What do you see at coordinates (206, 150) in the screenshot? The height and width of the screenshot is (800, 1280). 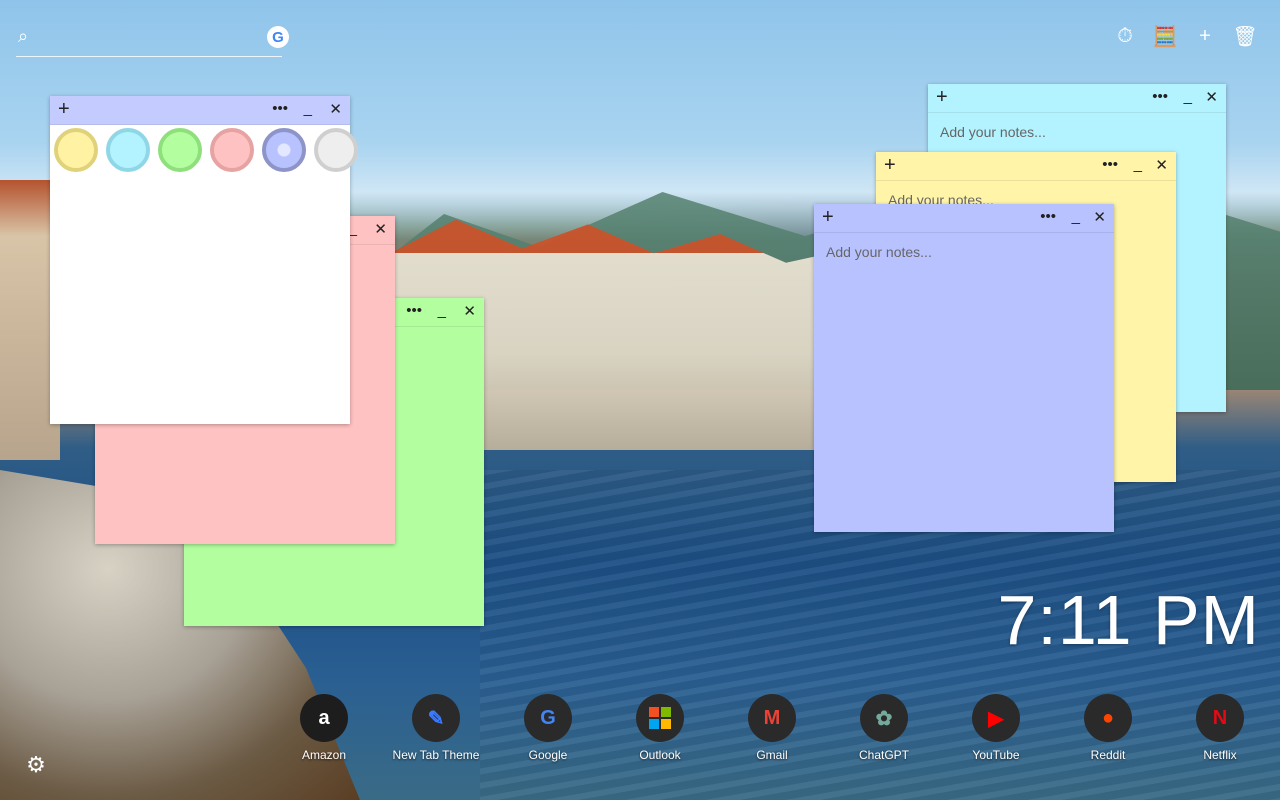 I see `color-palette` at bounding box center [206, 150].